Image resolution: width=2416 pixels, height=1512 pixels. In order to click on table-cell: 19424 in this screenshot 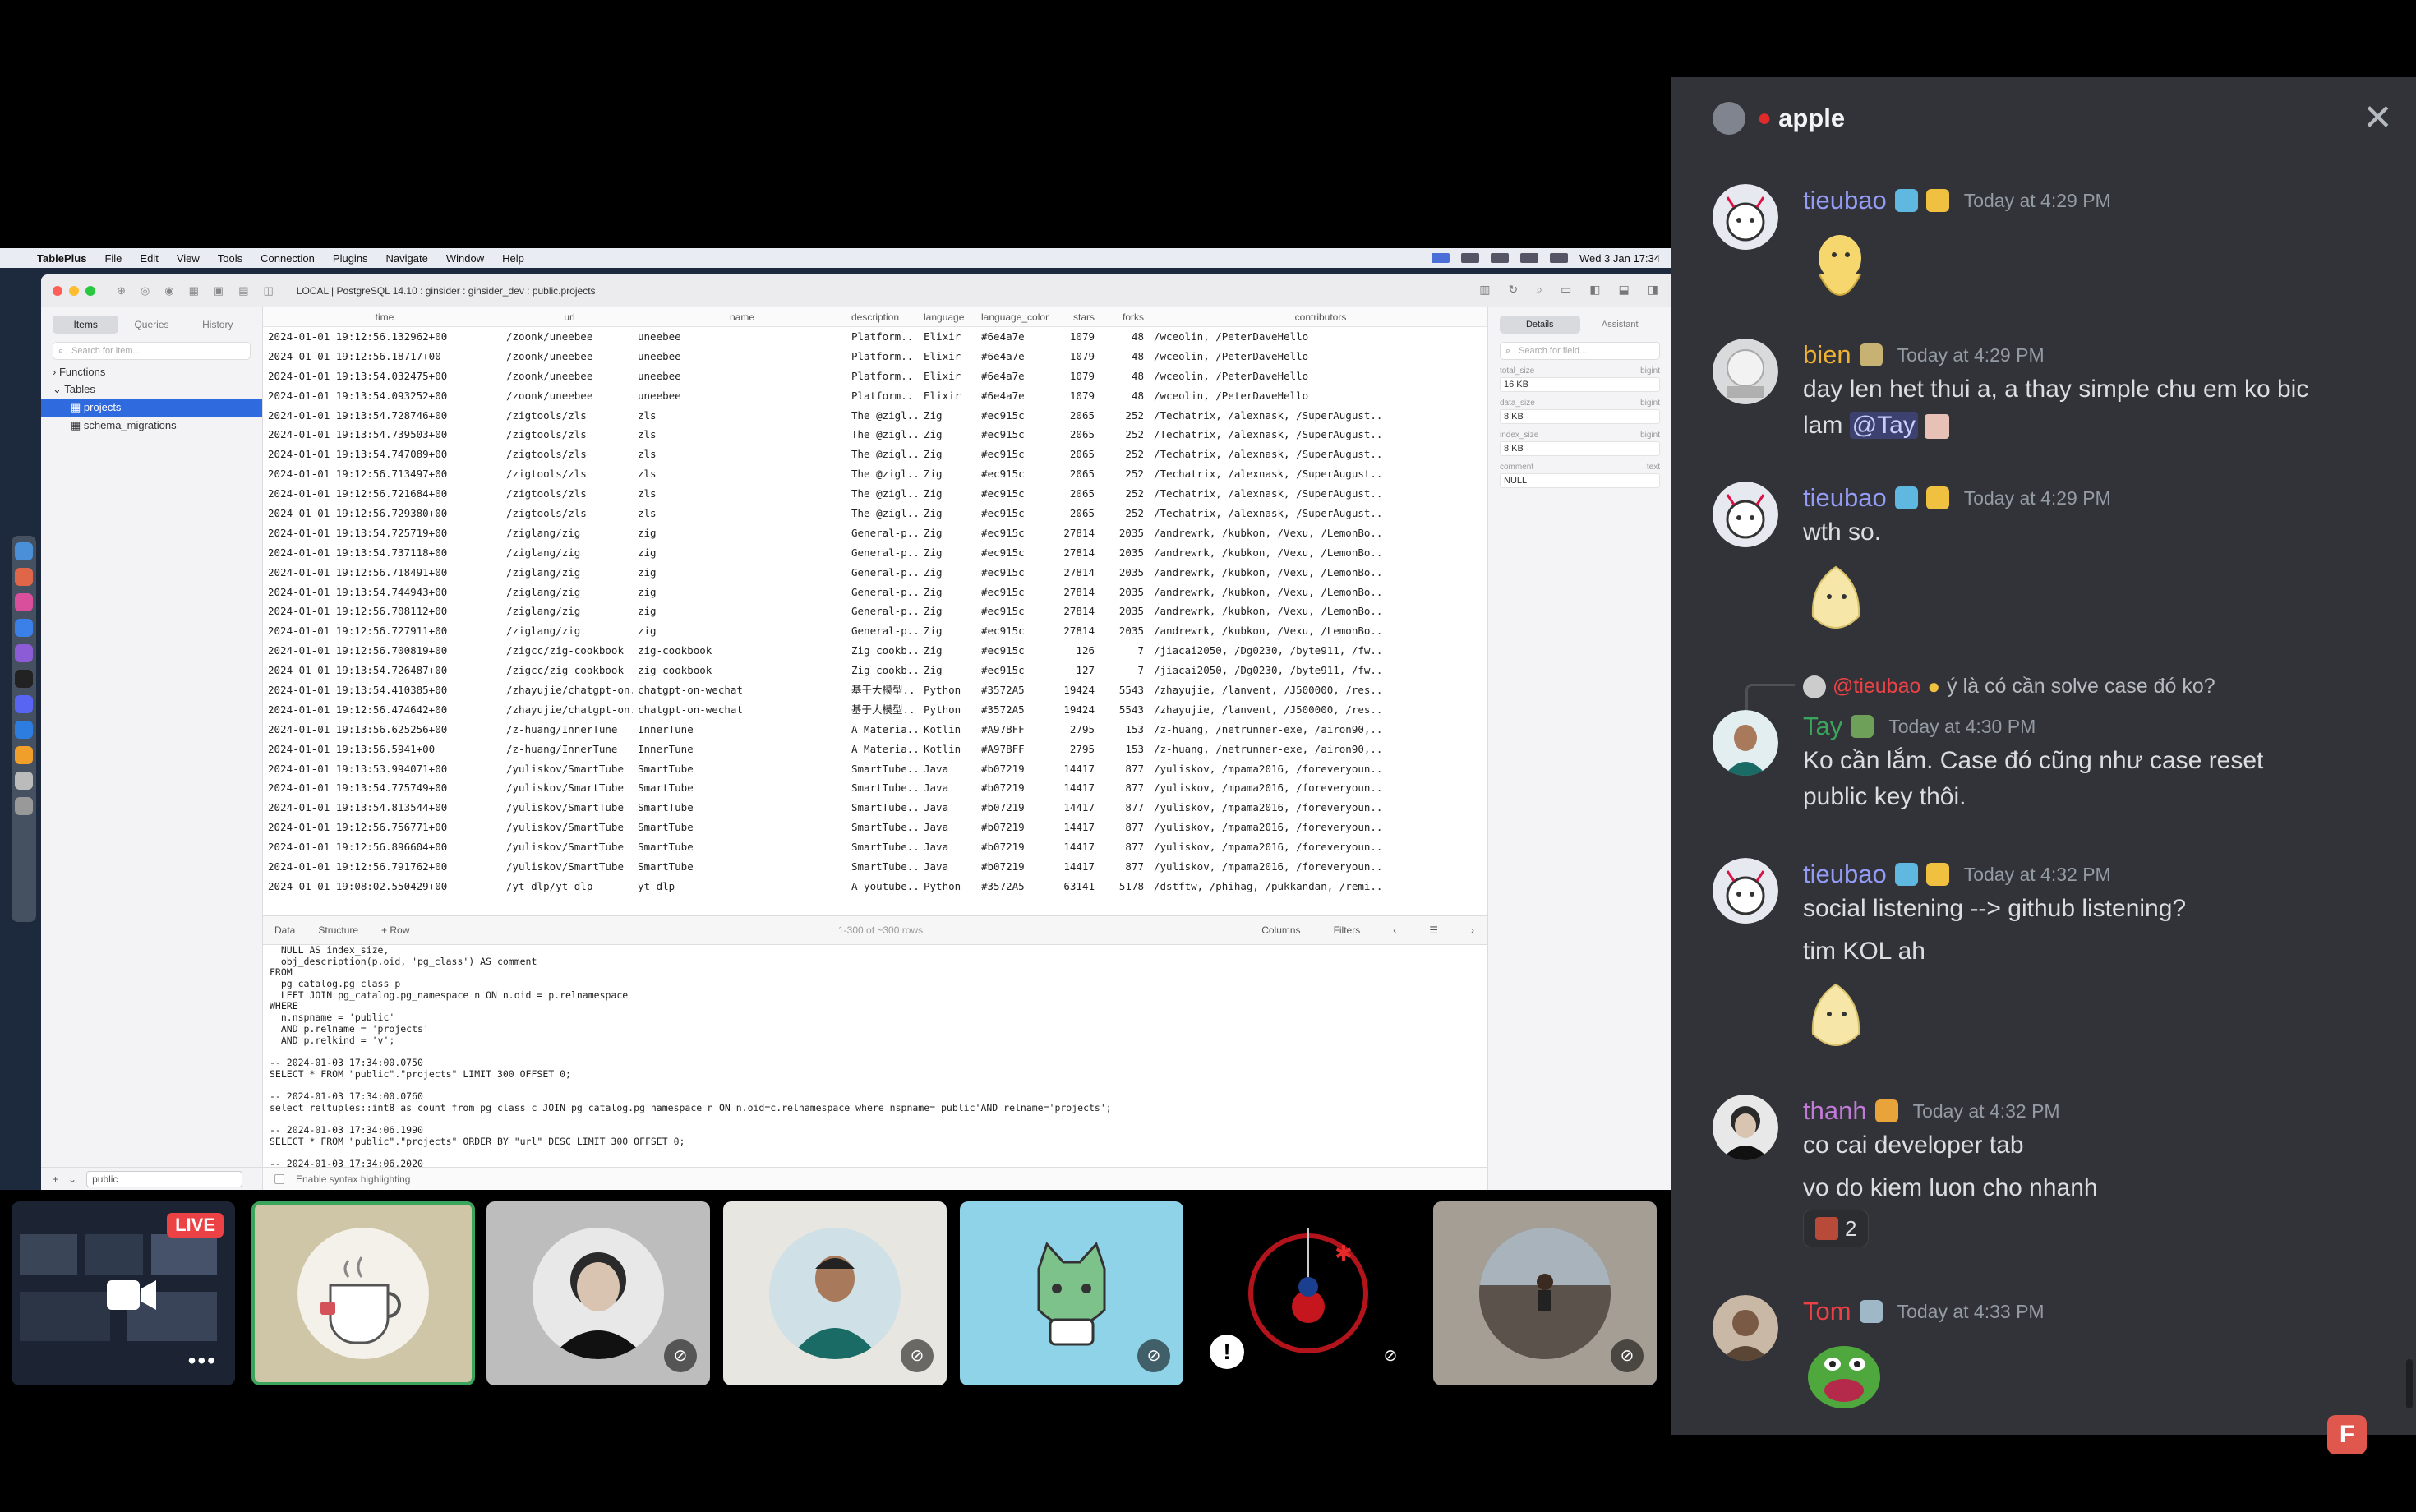, I will do `click(1078, 710)`.